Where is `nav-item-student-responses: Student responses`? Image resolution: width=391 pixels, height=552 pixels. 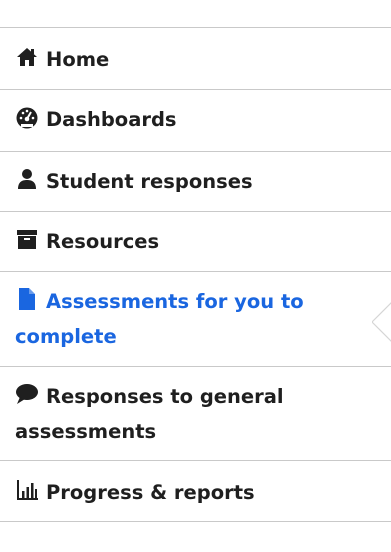
nav-item-student-responses: Student responses is located at coordinates (189, 181).